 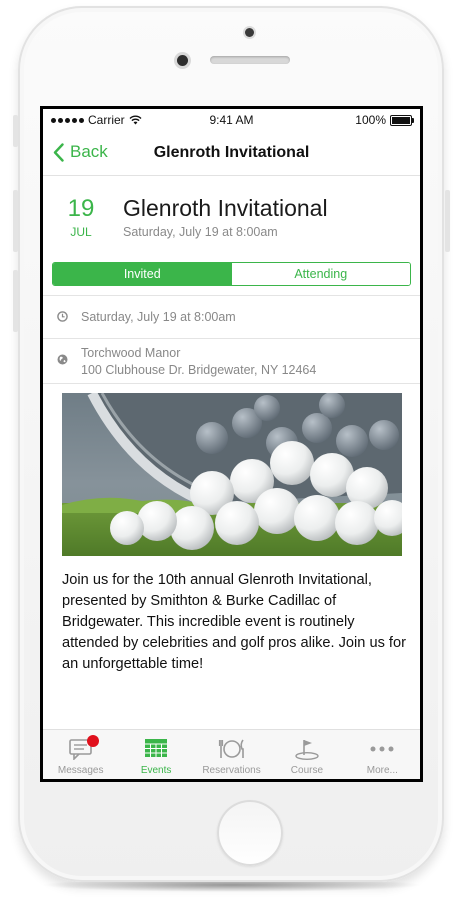 I want to click on front-sensor, so click(x=249, y=32).